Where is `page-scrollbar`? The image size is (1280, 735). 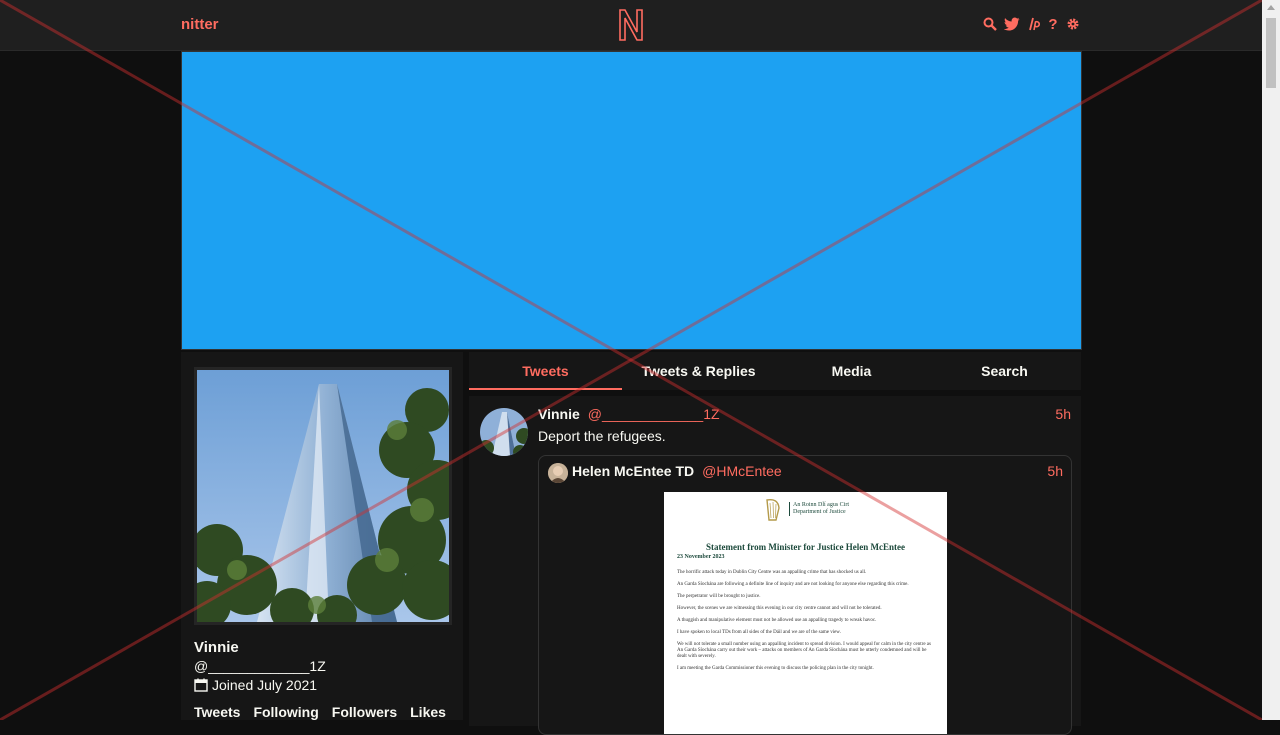
page-scrollbar is located at coordinates (1271, 360).